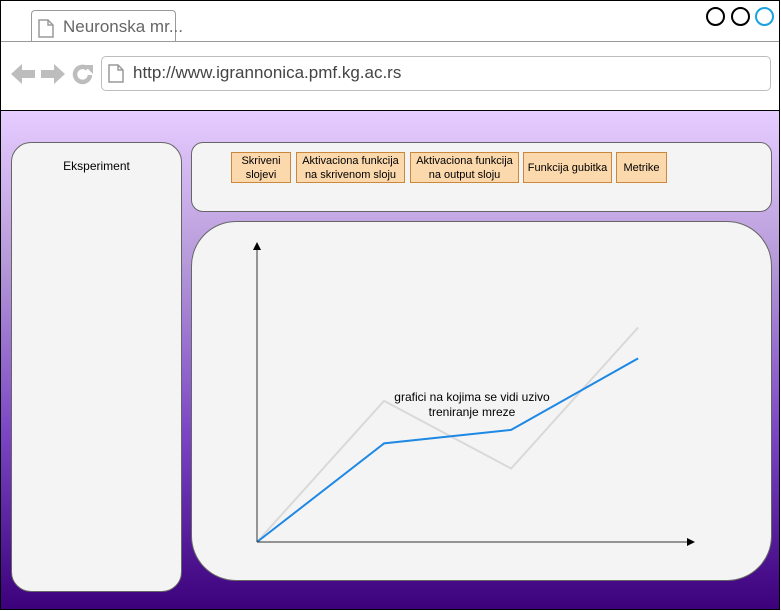  I want to click on sidebar-title: Eksperiment, so click(96, 166).